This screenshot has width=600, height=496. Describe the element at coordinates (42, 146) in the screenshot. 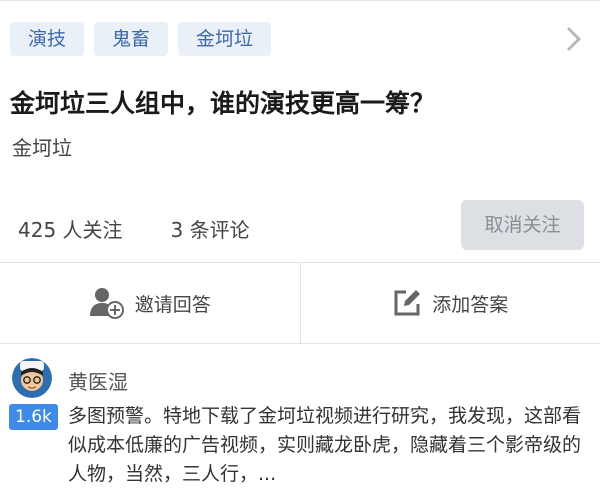

I see `question-topic: 金坷垃` at that location.